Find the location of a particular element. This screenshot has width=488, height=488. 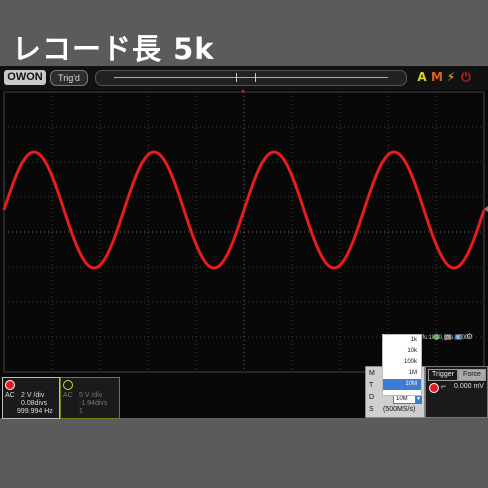

ch1-frequency: 999.994 Hz is located at coordinates (35, 411).